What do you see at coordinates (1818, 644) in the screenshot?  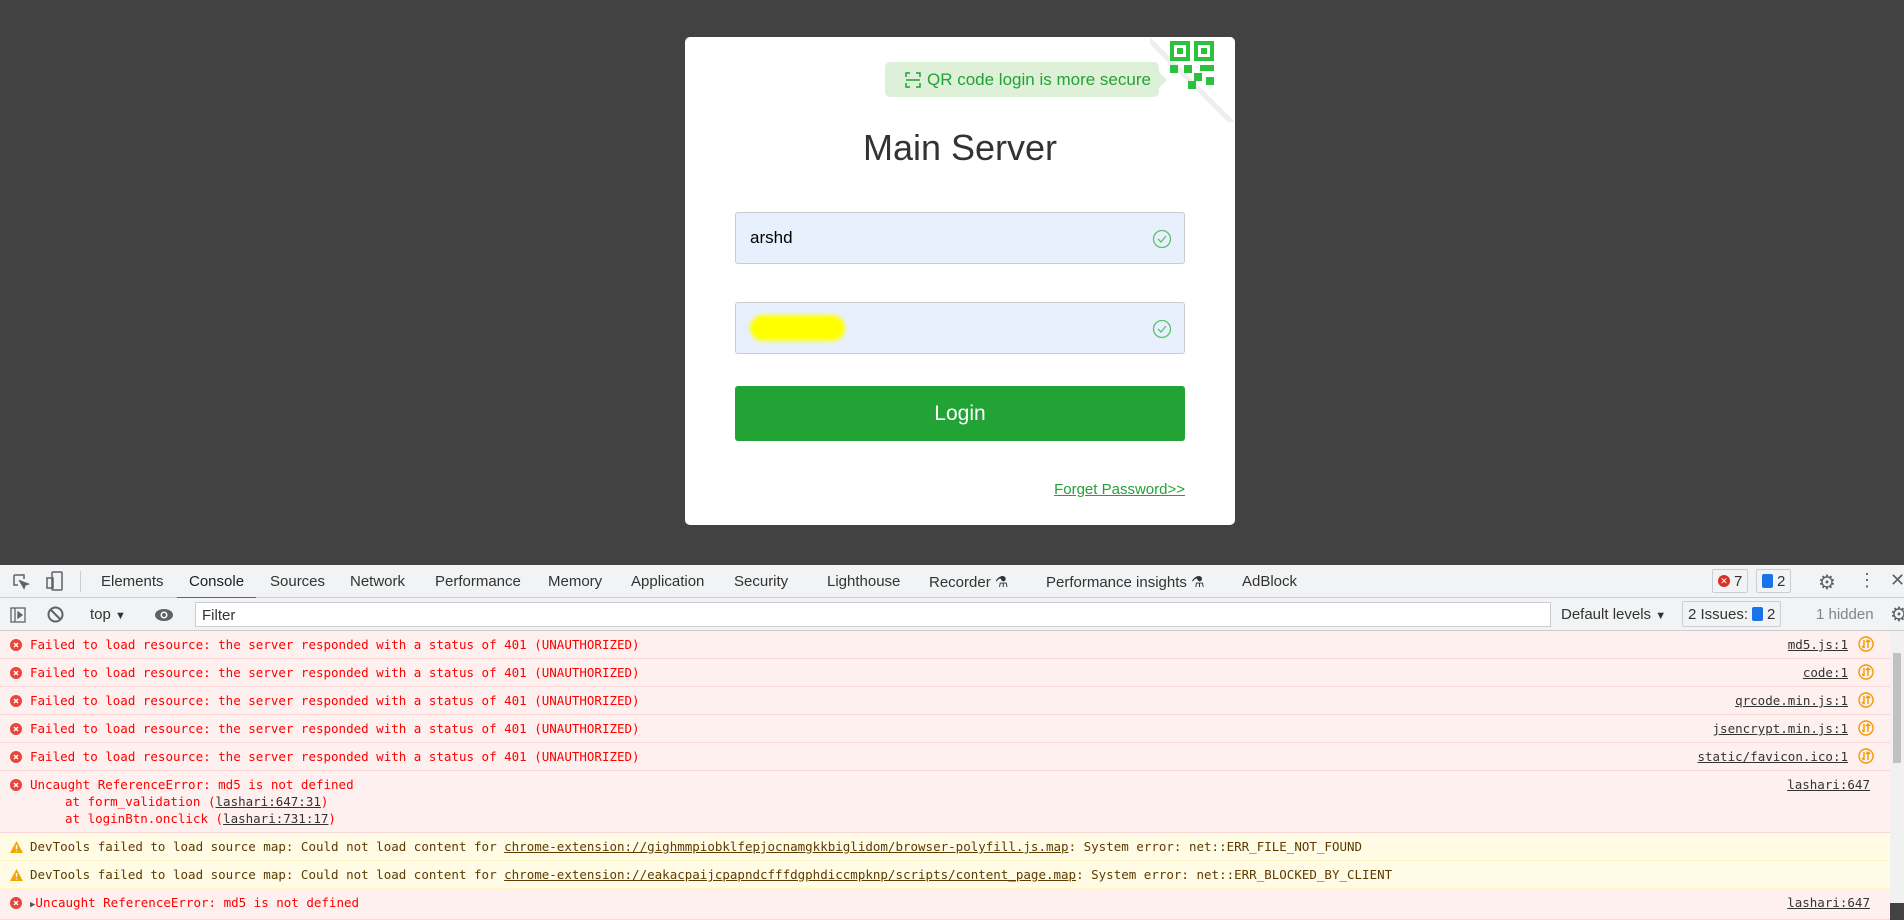 I see `source-link: md5.js:1` at bounding box center [1818, 644].